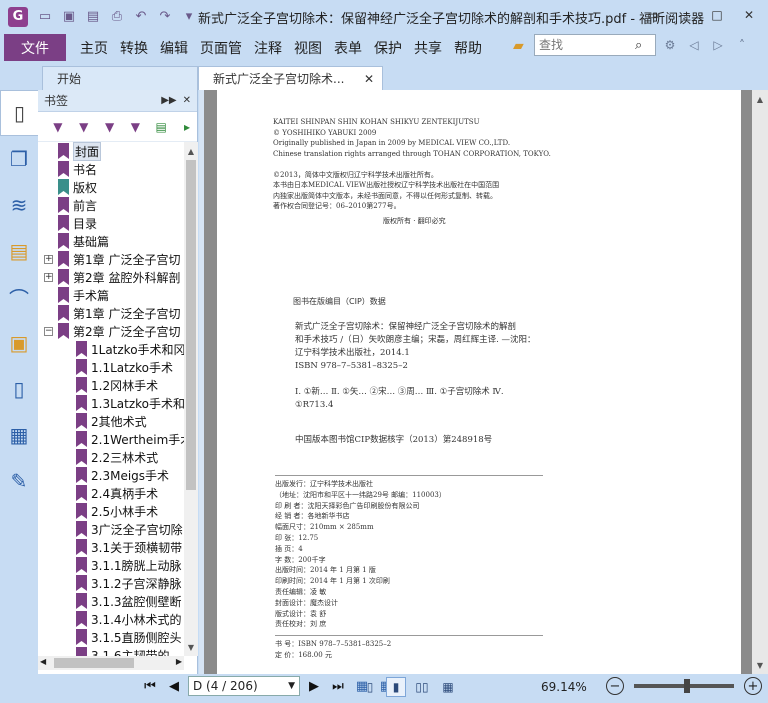 The image size is (768, 703). Describe the element at coordinates (187, 127) in the screenshot. I see `expand-bookmark-icon: ▸` at that location.